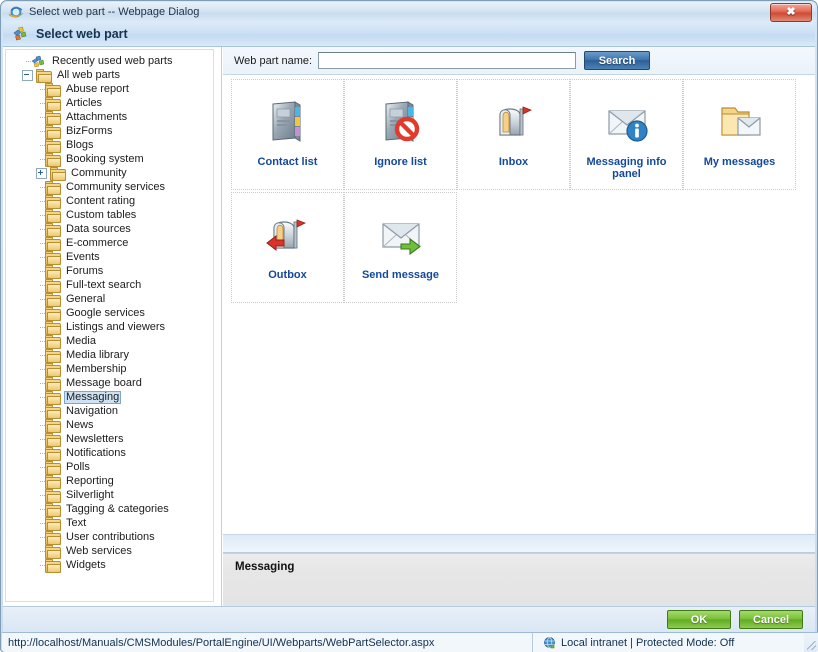 Image resolution: width=818 pixels, height=652 pixels. What do you see at coordinates (111, 481) in the screenshot?
I see `sidebar-item-reporting: Reporting` at bounding box center [111, 481].